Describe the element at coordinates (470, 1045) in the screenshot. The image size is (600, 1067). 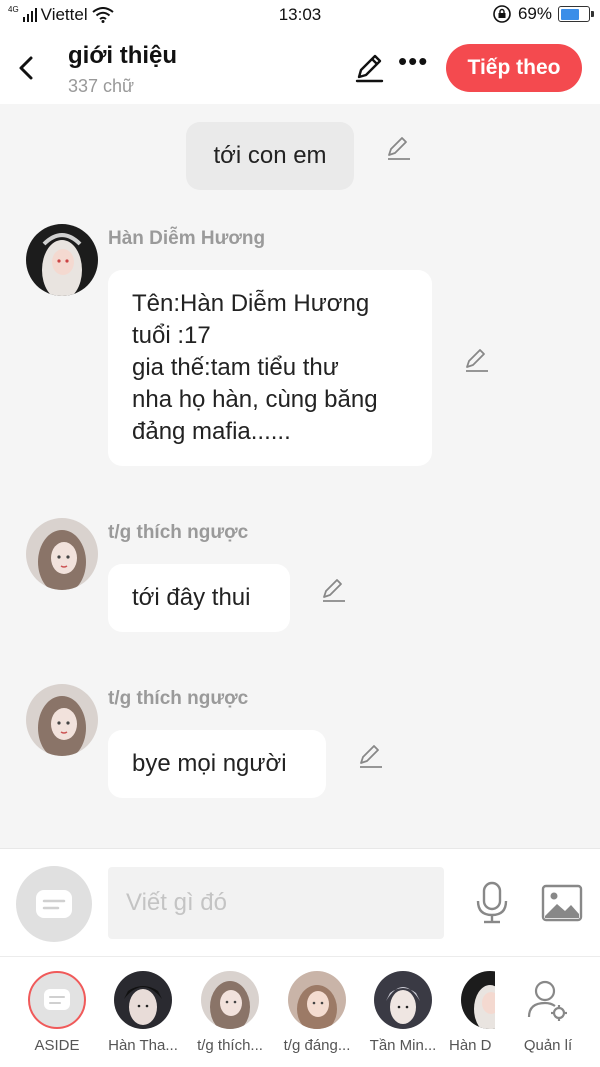
I see `character-chip-label: Hàn D` at that location.